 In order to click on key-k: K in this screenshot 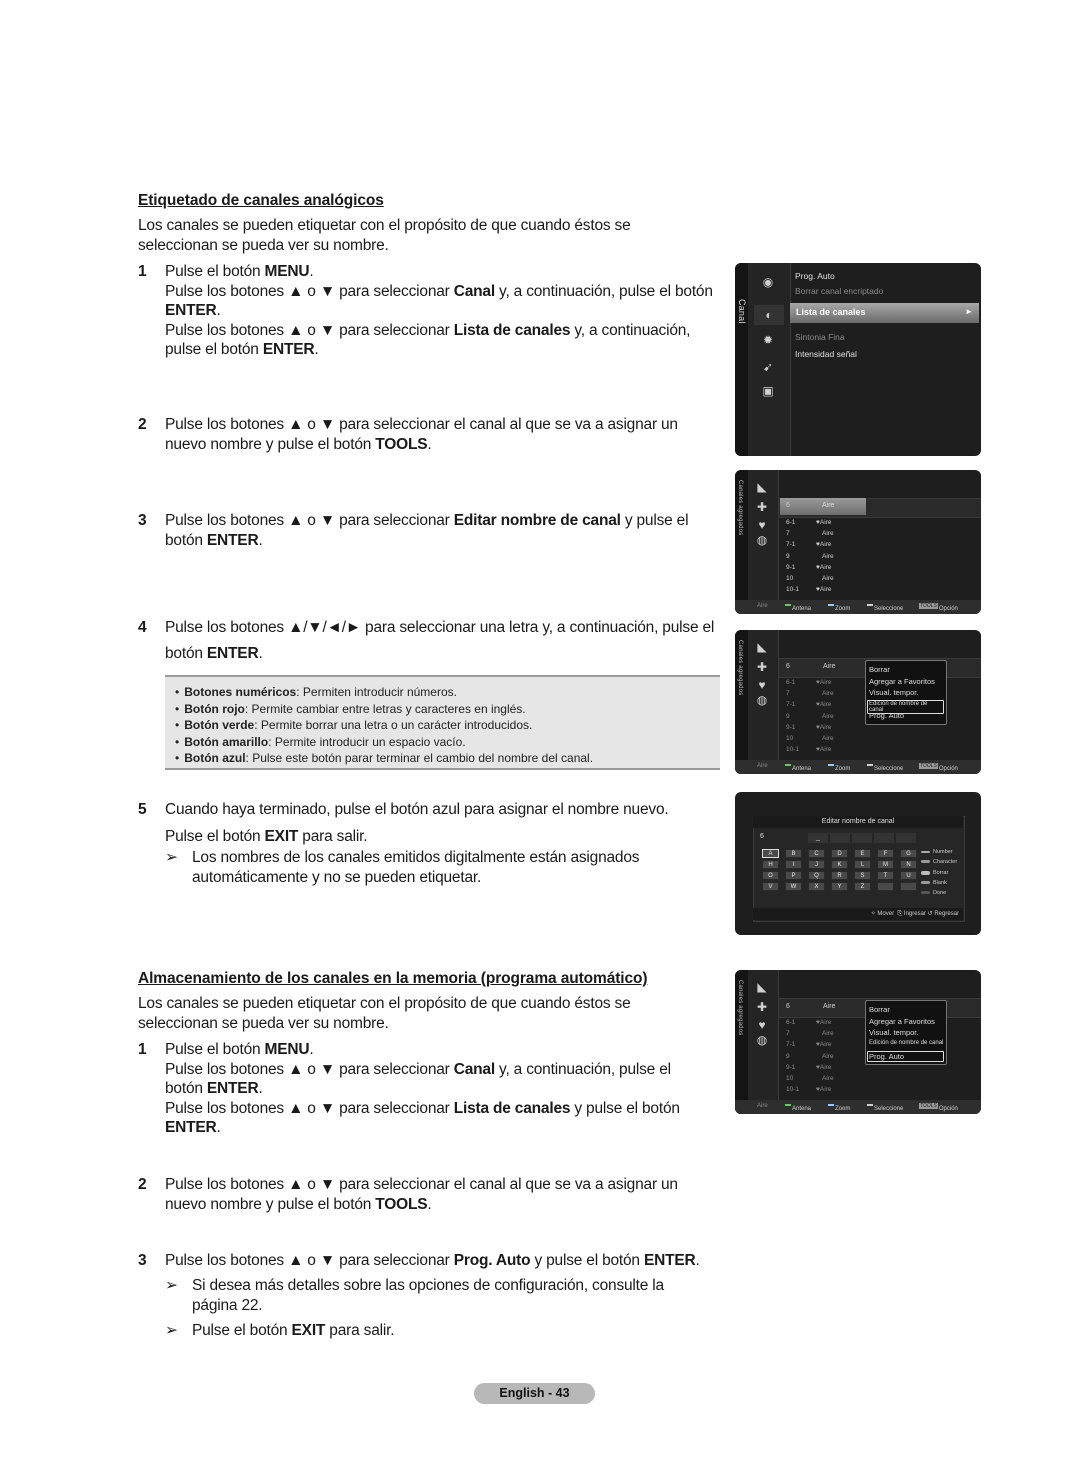, I will do `click(839, 864)`.